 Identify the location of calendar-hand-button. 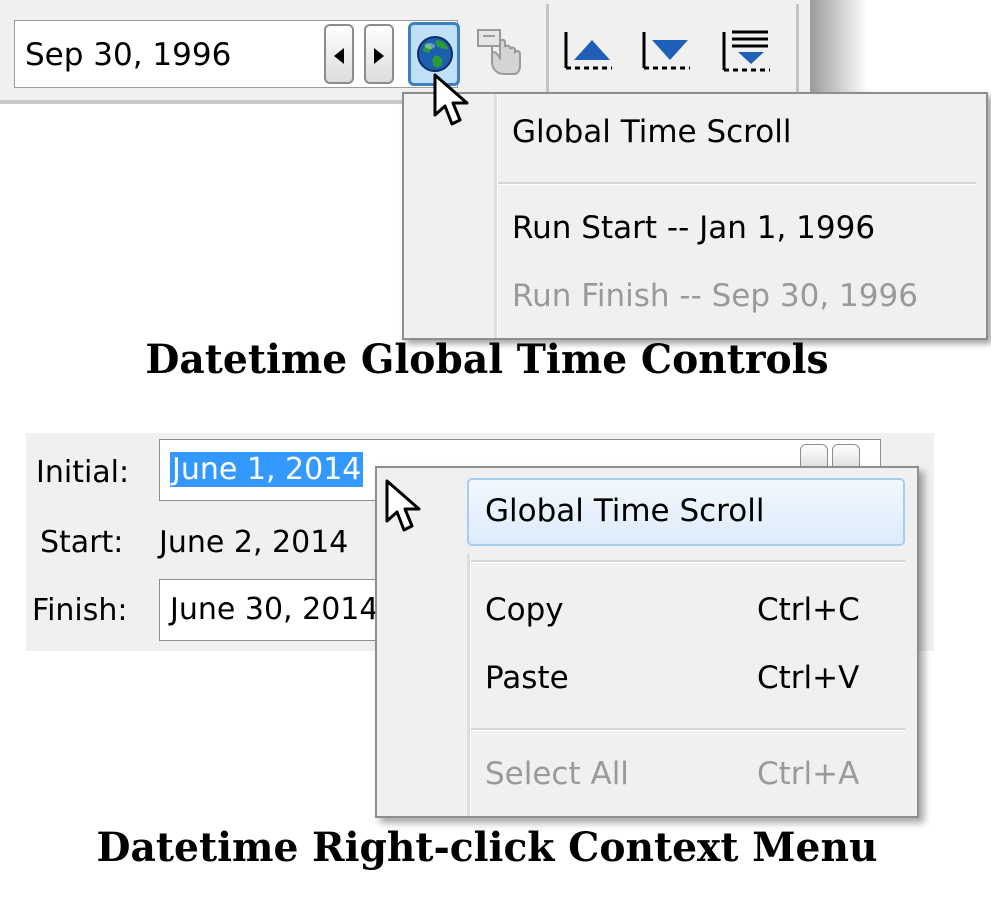
(500, 56).